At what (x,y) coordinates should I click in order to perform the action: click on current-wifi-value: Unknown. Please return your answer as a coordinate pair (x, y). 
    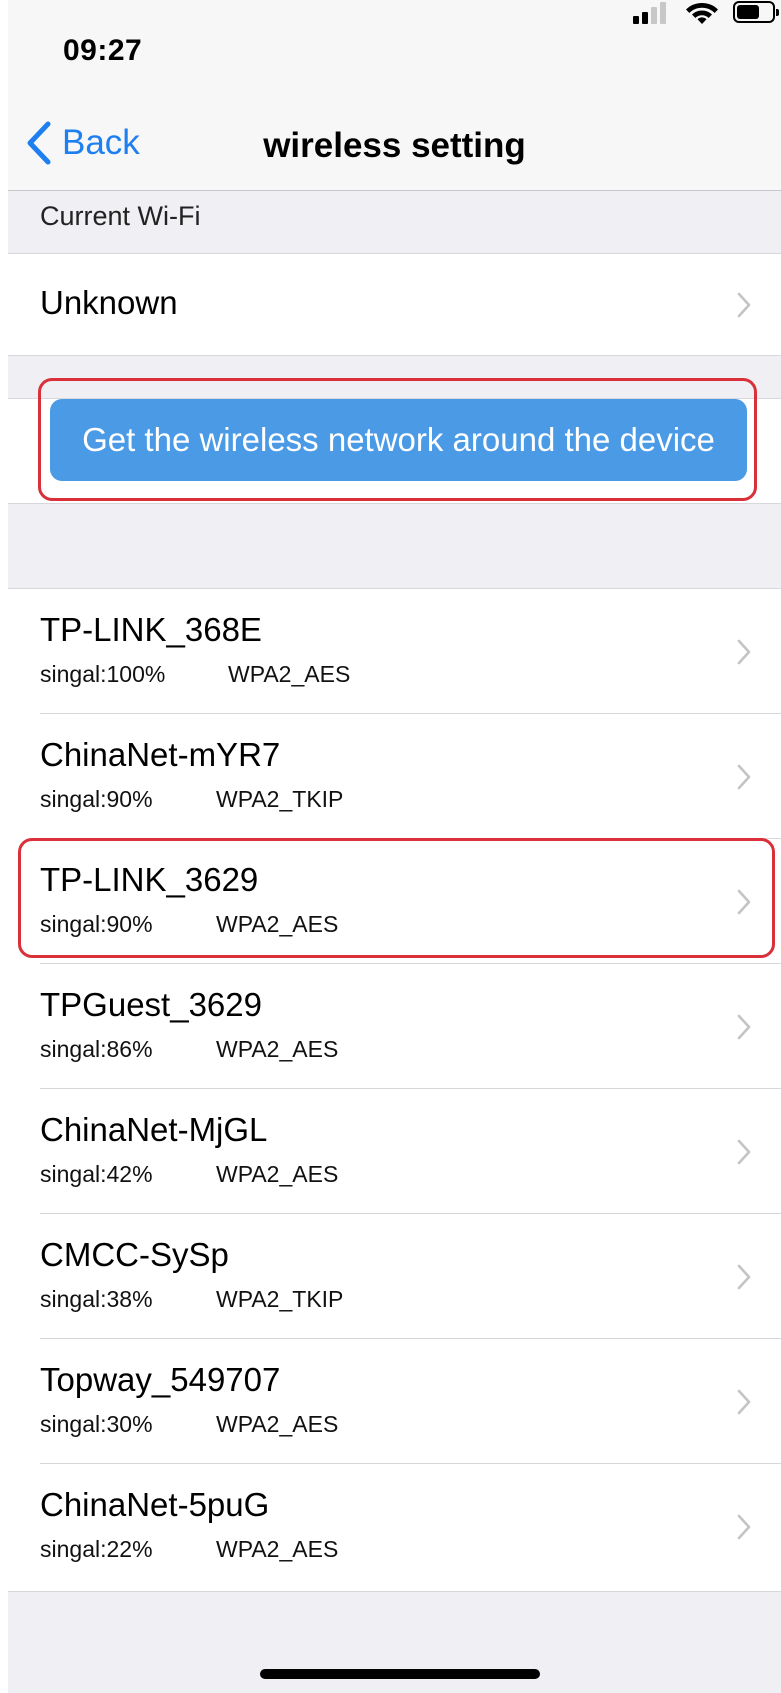
    Looking at the image, I should click on (109, 302).